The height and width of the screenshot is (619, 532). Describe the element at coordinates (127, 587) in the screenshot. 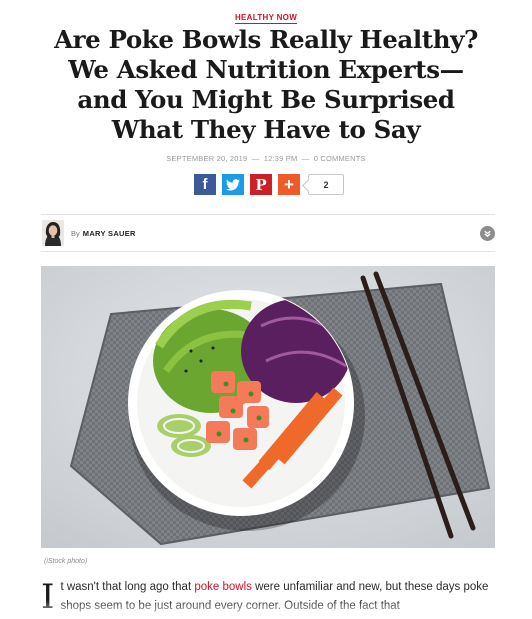

I see `body-text-segment: t wasn't that long ago that` at that location.